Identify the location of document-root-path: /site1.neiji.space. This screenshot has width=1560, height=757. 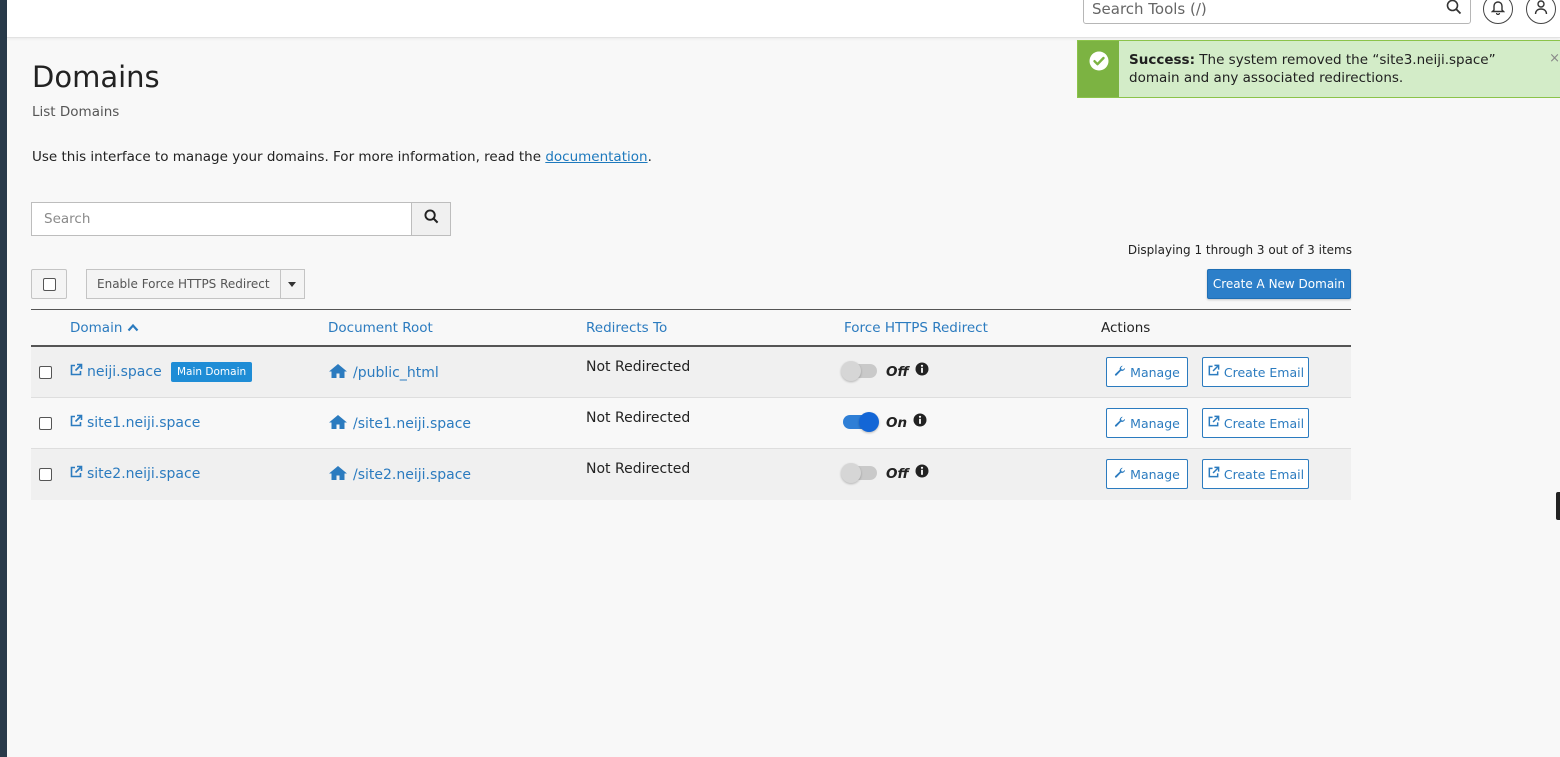
(412, 424).